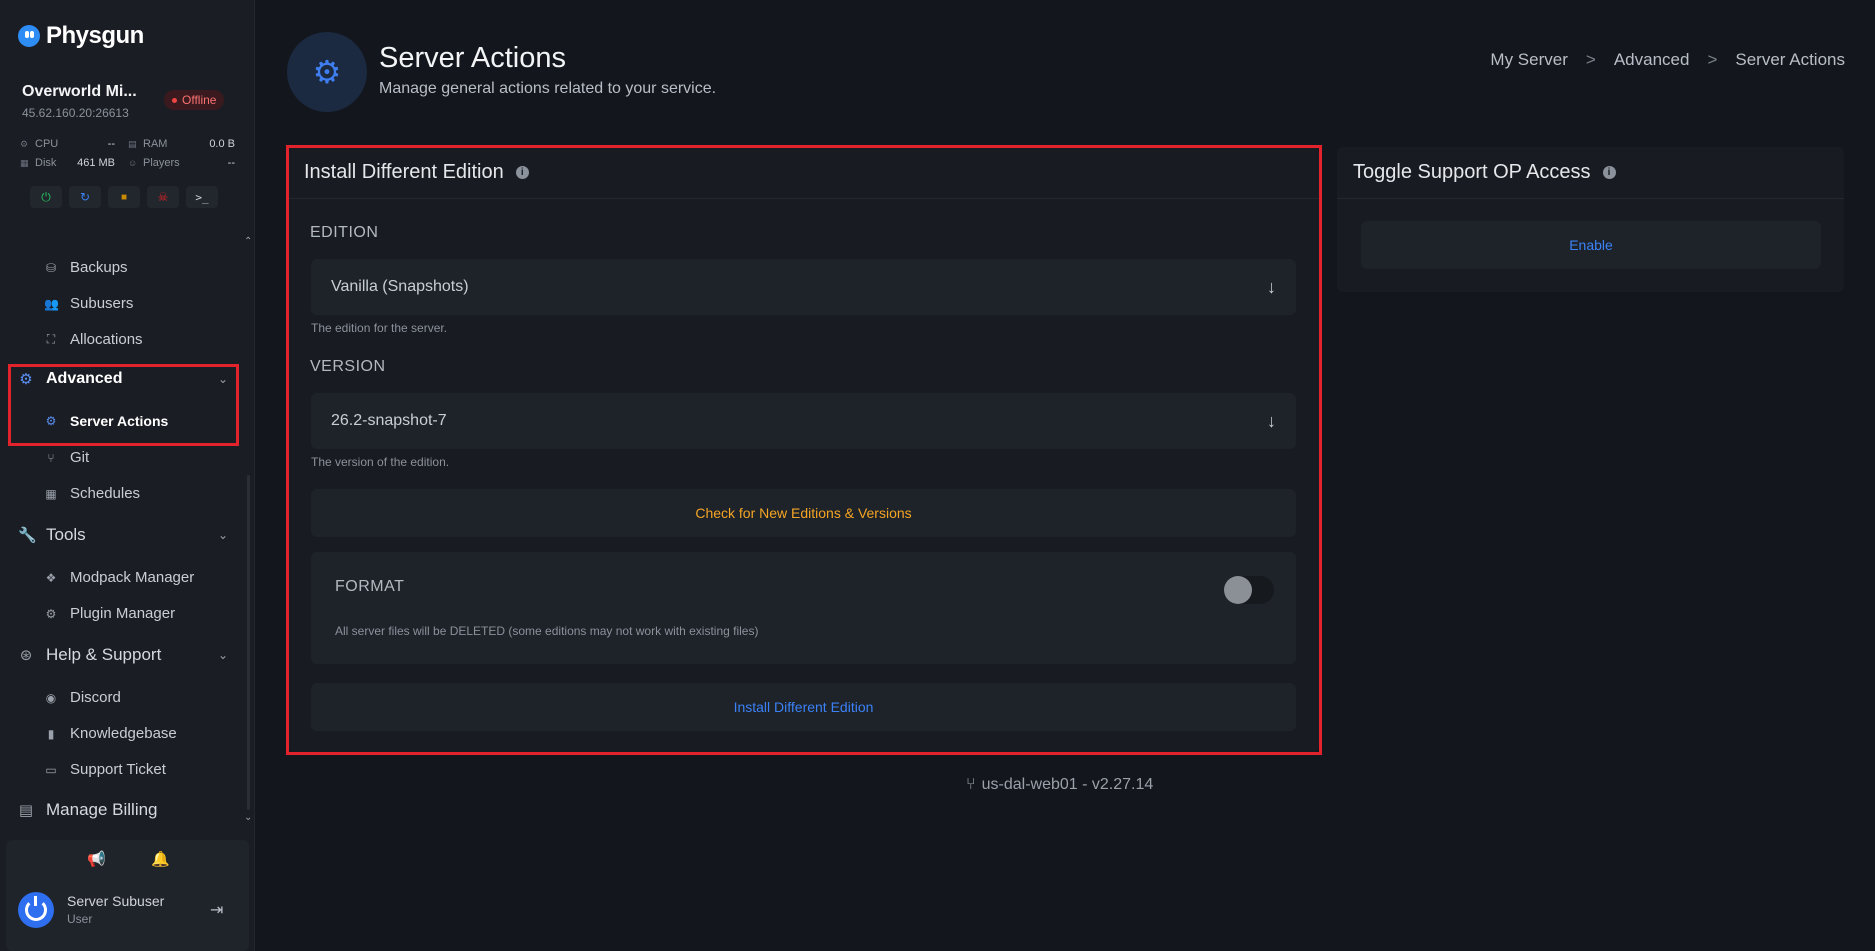 The image size is (1875, 951). I want to click on sidebar-scrollbar, so click(248, 642).